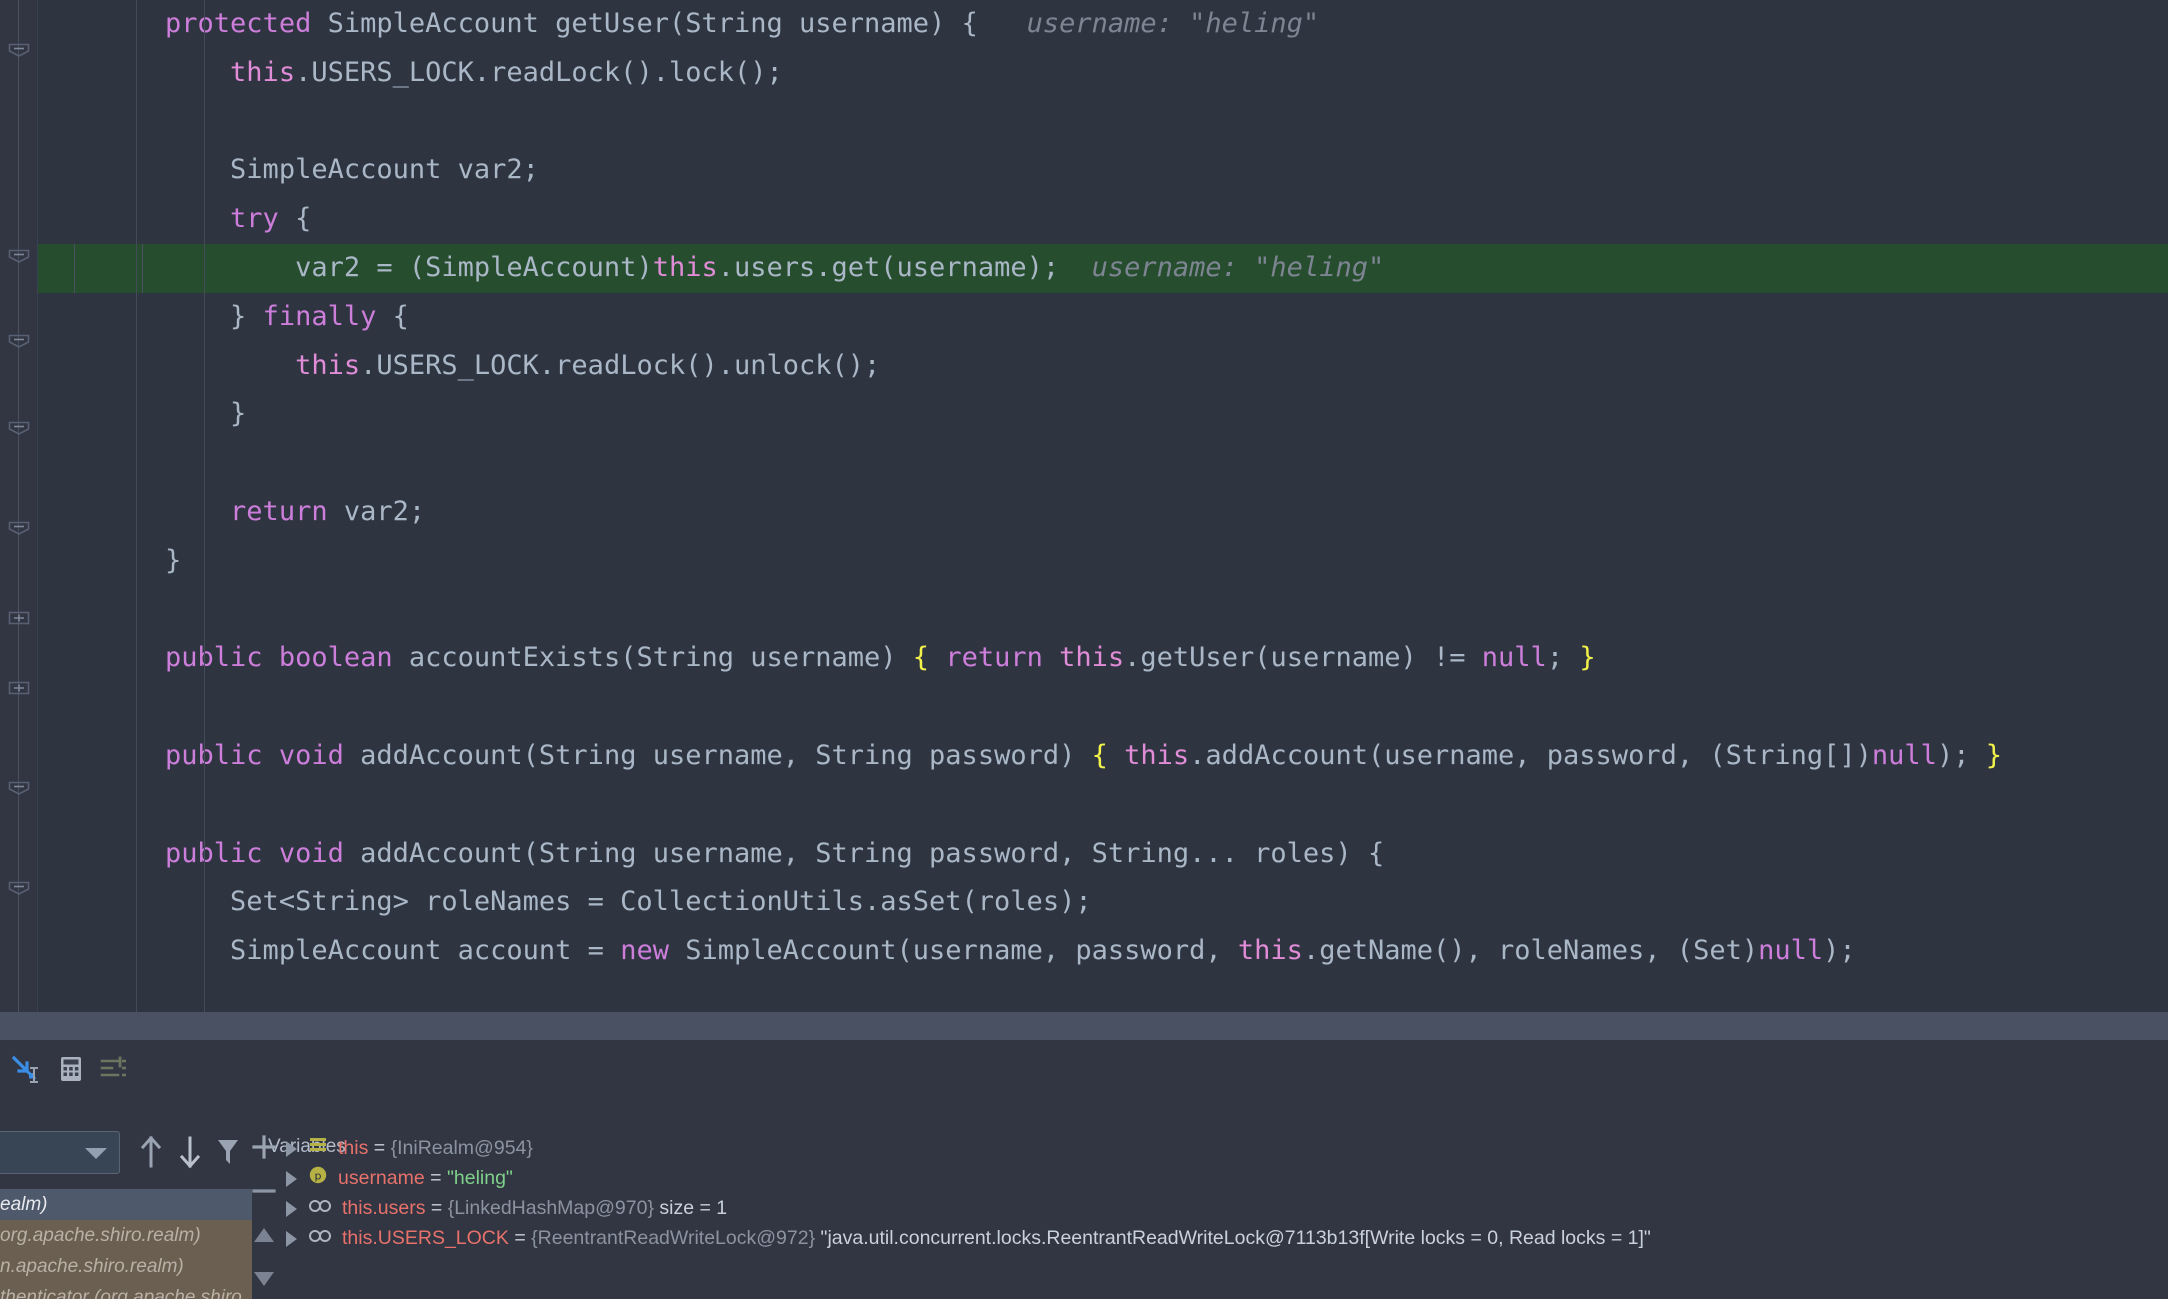 The image size is (2168, 1299). I want to click on move-watch-down-button, so click(264, 1279).